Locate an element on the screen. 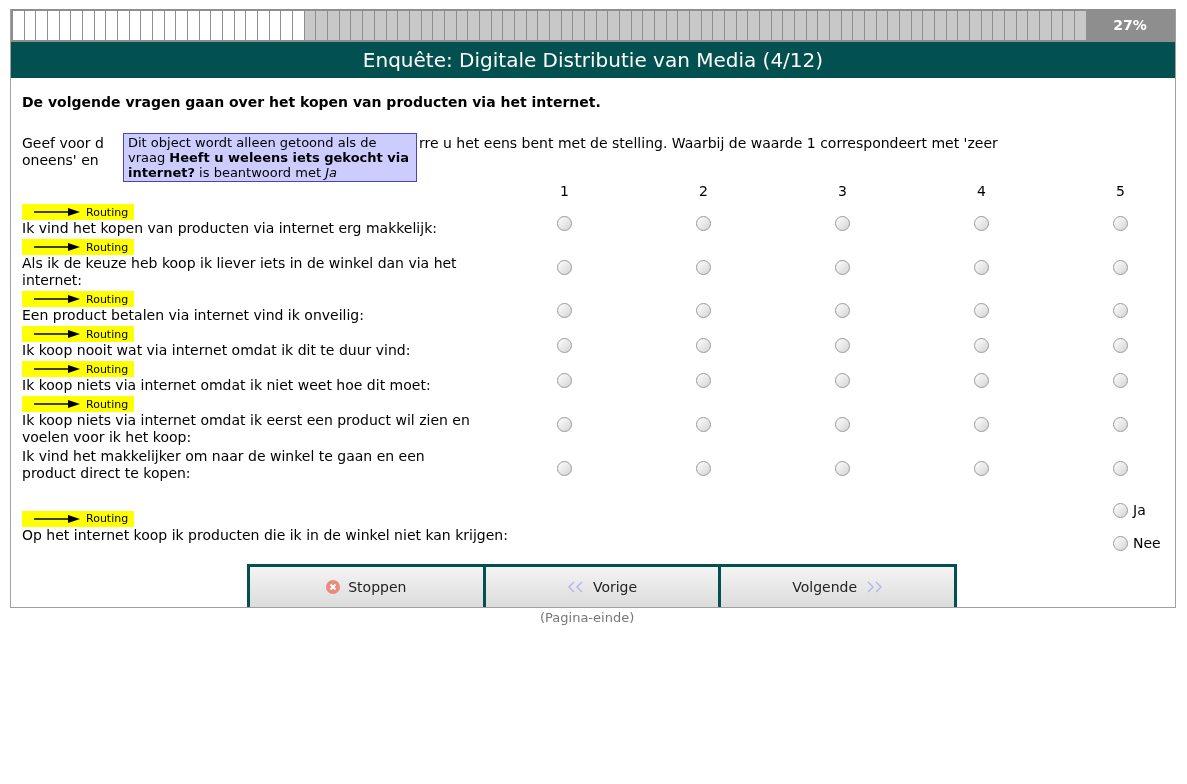  scale-label: 5 is located at coordinates (1120, 191).